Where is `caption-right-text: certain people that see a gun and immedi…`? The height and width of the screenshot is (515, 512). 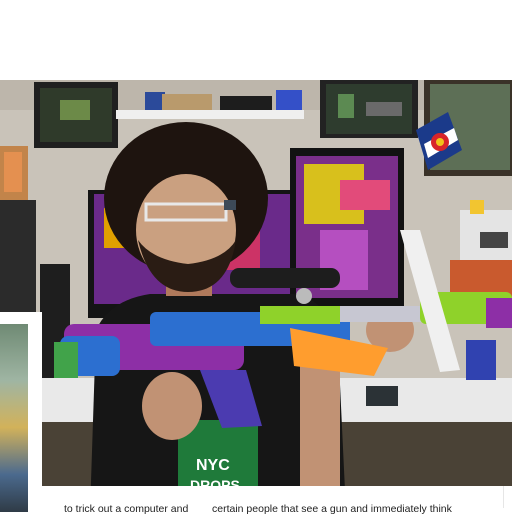
caption-right-text: certain people that see a gun and immedi… is located at coordinates (332, 509).